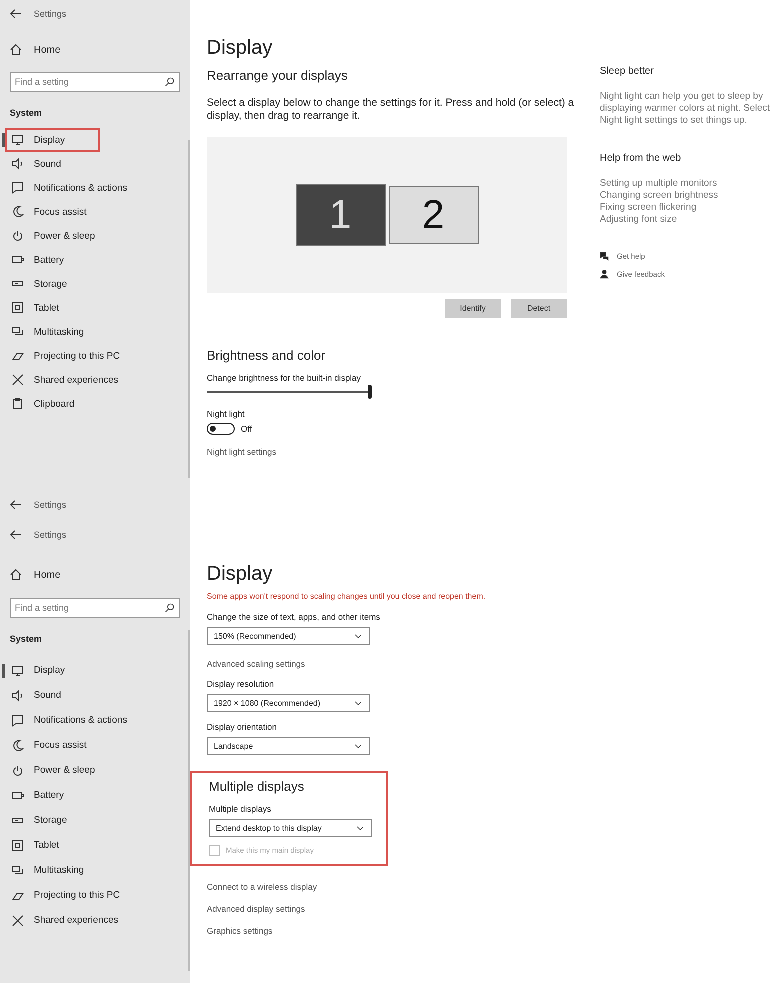  I want to click on aside-heading: Sleep better, so click(627, 71).